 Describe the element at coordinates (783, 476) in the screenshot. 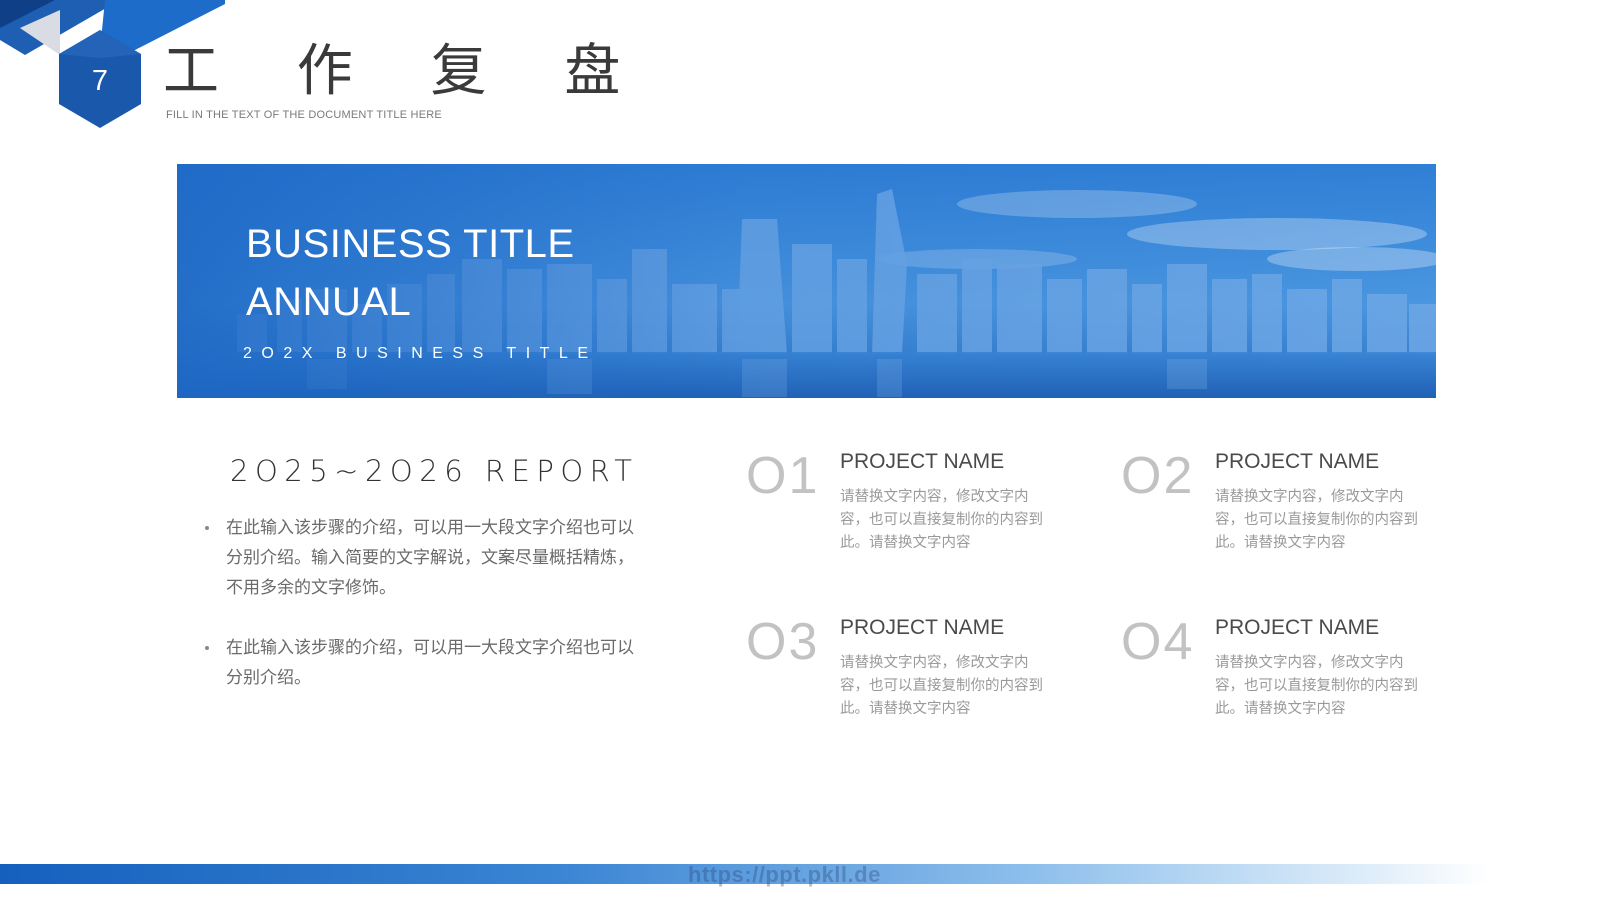

I see `project-number: O1` at that location.